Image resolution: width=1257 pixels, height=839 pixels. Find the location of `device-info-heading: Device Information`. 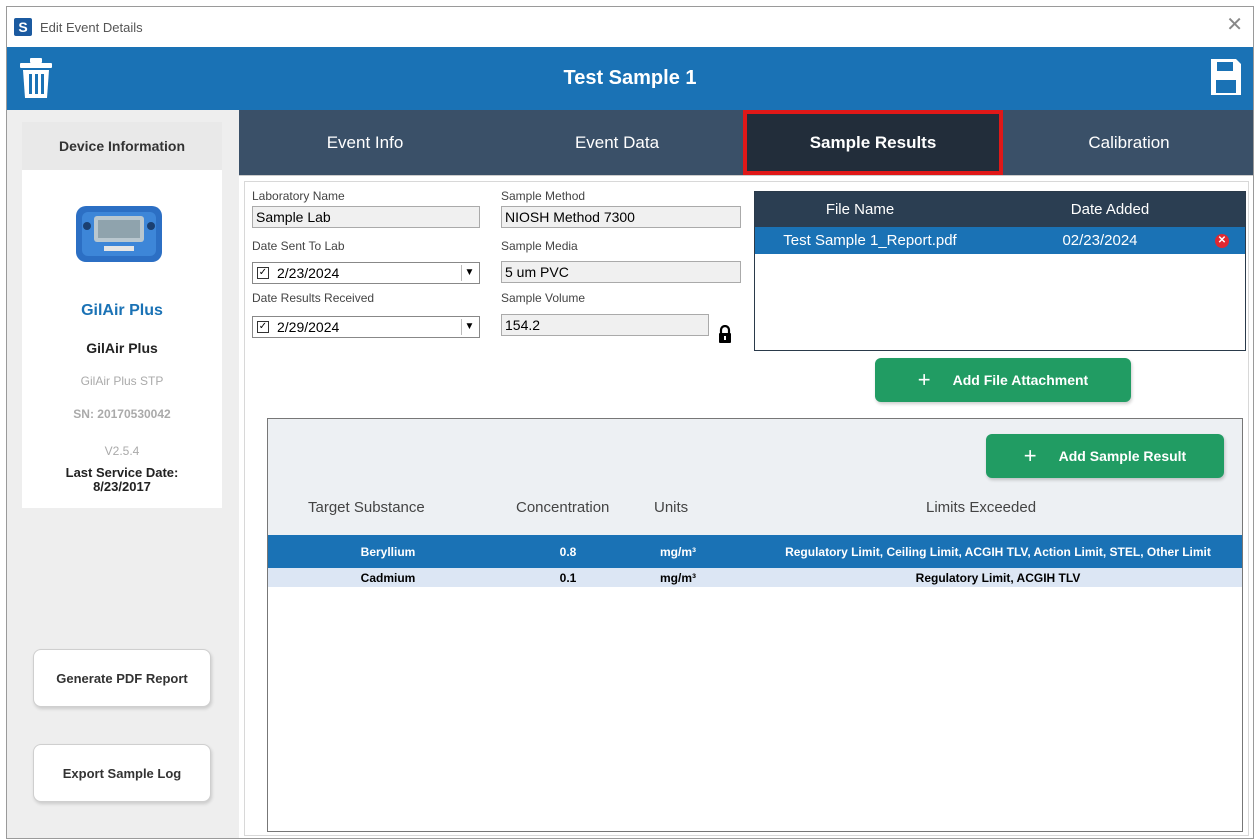

device-info-heading: Device Information is located at coordinates (122, 146).